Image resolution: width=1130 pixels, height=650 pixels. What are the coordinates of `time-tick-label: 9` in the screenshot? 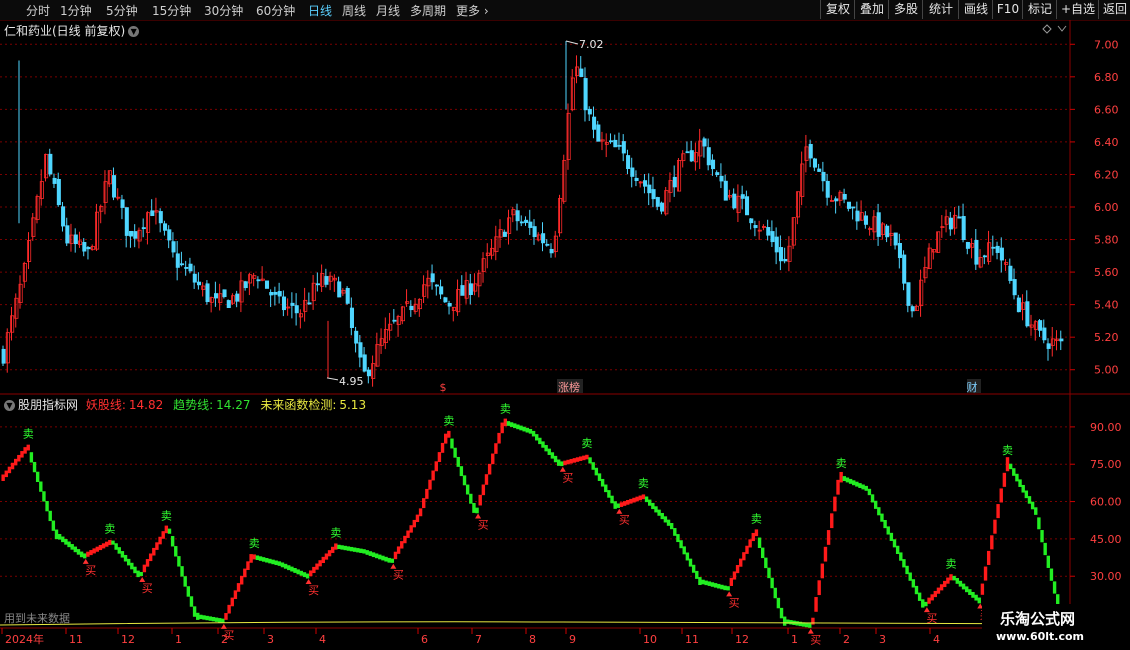 It's located at (572, 639).